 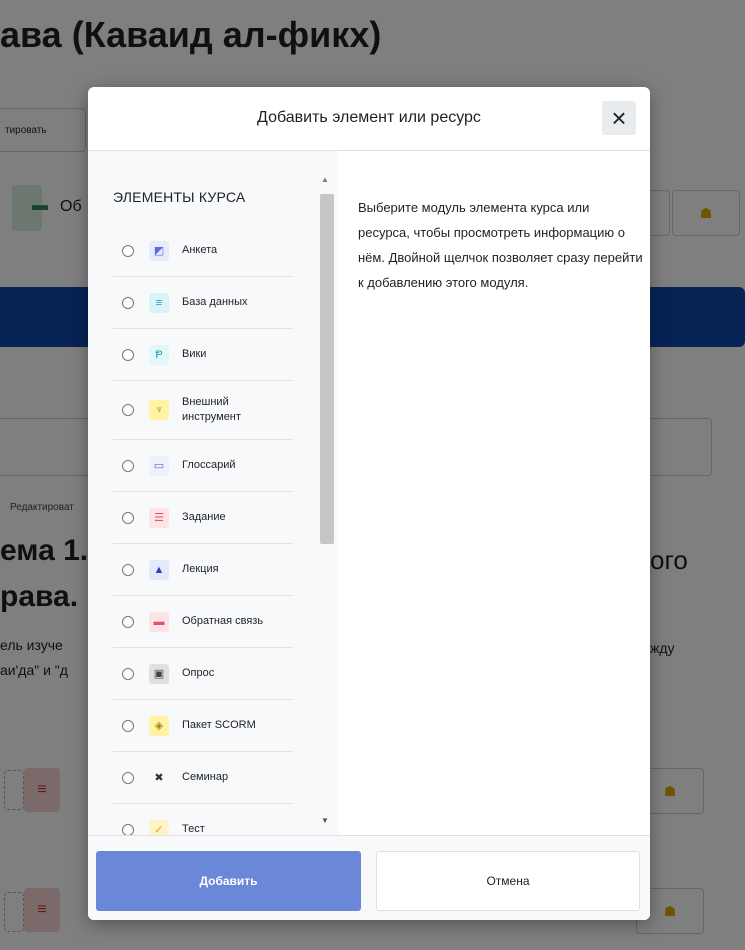 What do you see at coordinates (327, 369) in the screenshot?
I see `scroll-thumb` at bounding box center [327, 369].